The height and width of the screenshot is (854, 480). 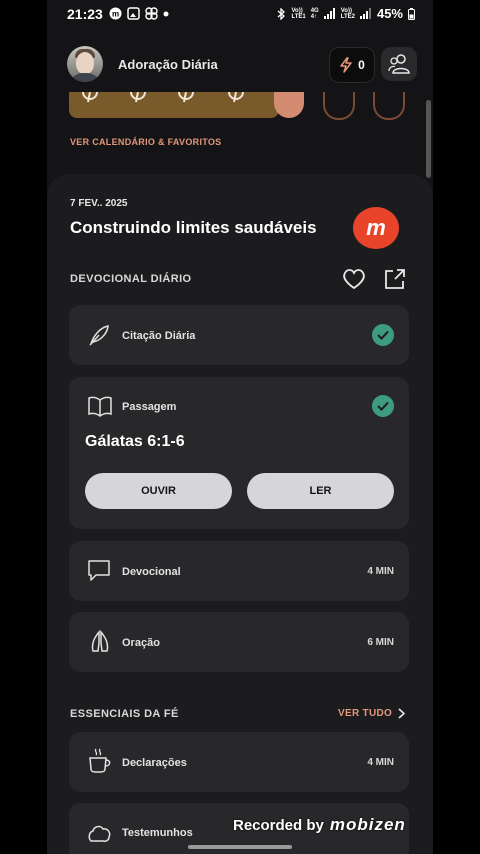 What do you see at coordinates (239, 762) in the screenshot?
I see `declarations-card: Declarações 4 MIN` at bounding box center [239, 762].